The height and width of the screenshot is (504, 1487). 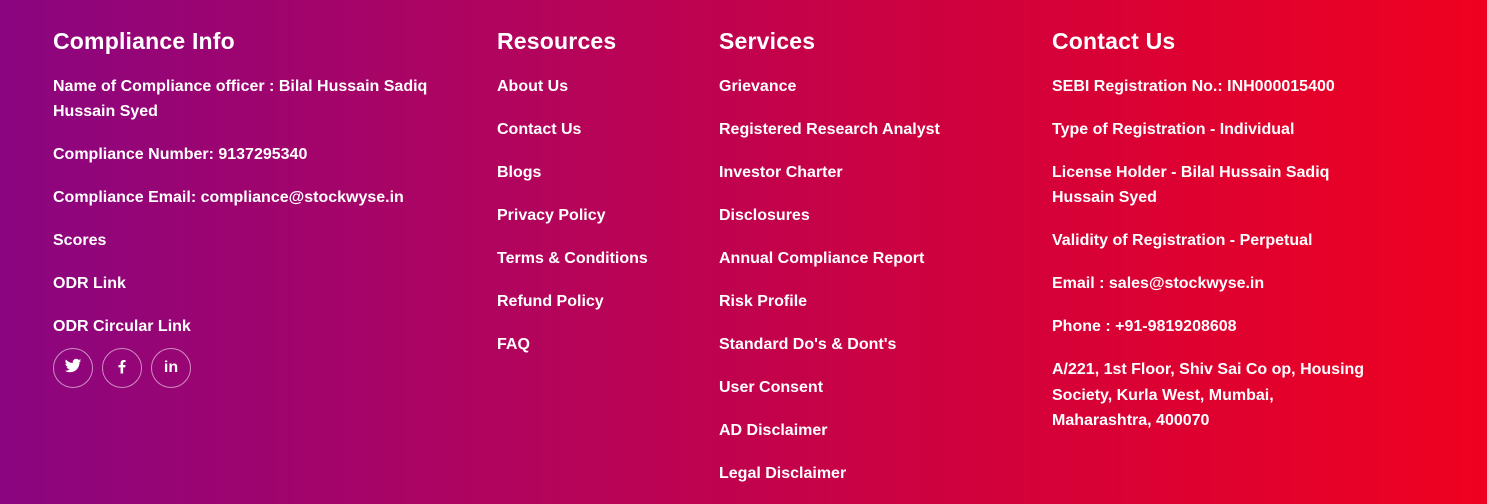 I want to click on services-link-user-consent: User Consent, so click(x=869, y=387).